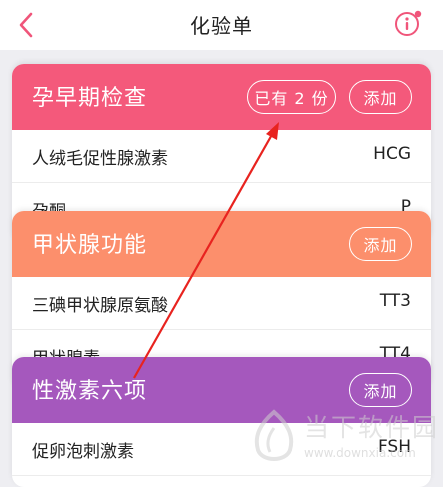 The width and height of the screenshot is (443, 487). What do you see at coordinates (360, 453) in the screenshot?
I see `watermark-url: www.downxia.com` at bounding box center [360, 453].